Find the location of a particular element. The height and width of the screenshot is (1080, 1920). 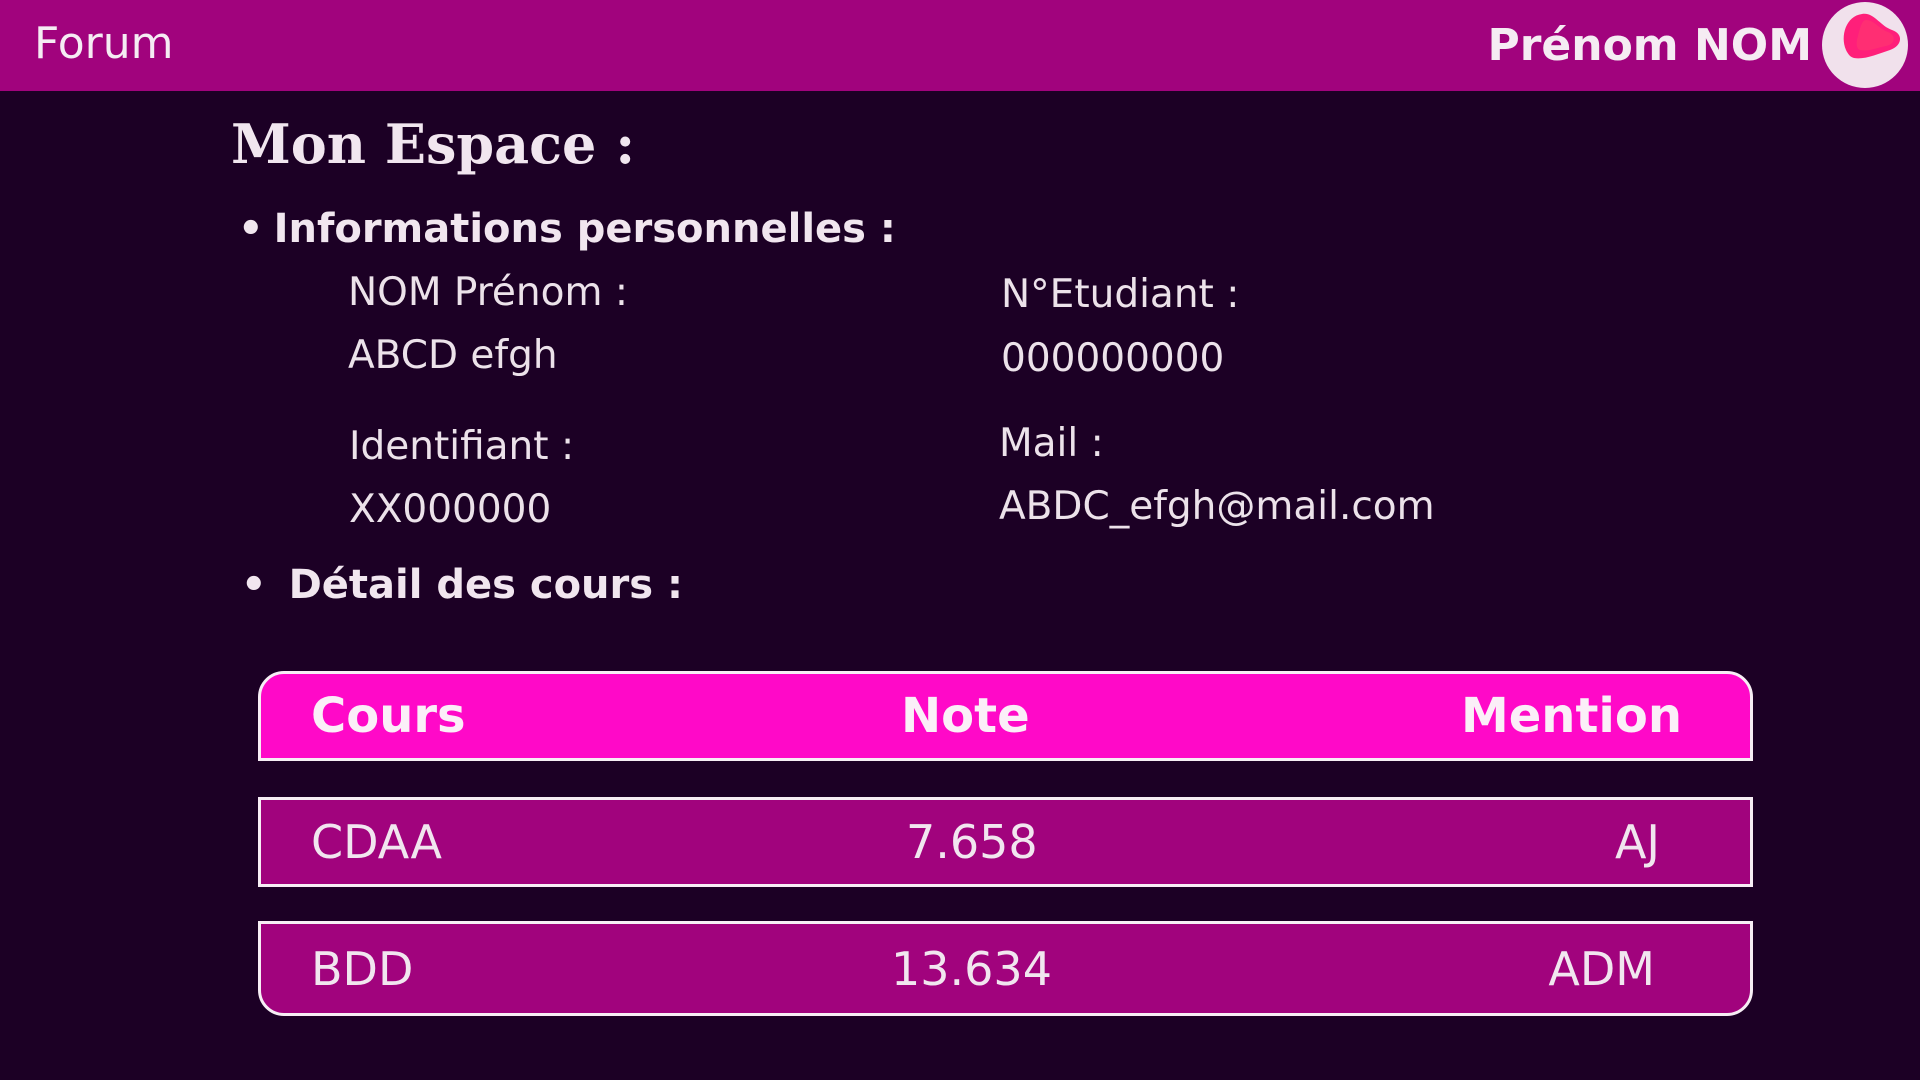

personal-info-heading-text: Informations personnelles : is located at coordinates (584, 229).